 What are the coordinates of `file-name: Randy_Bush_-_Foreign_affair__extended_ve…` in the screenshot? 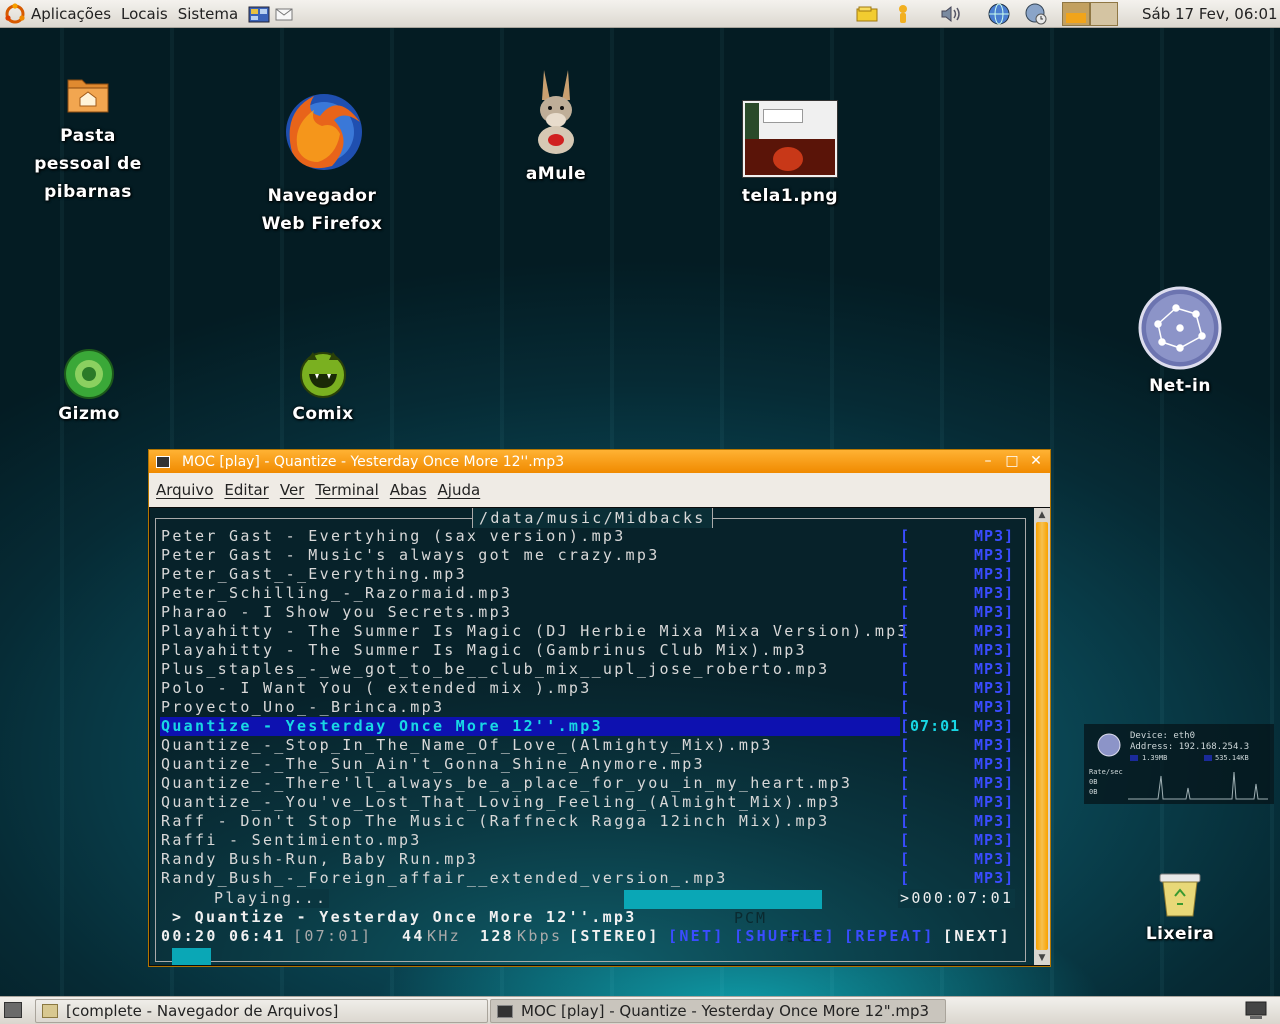 It's located at (444, 878).